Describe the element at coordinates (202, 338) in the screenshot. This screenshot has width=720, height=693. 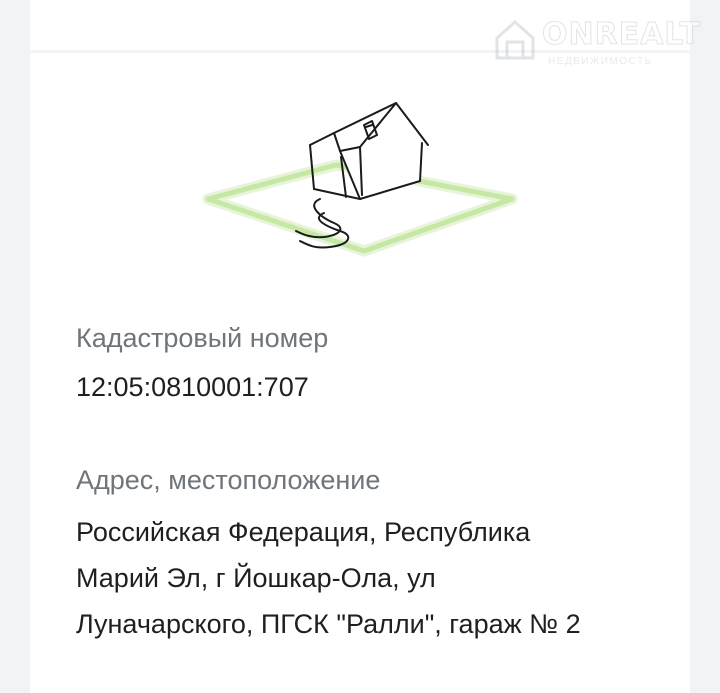
I see `cadastral-number-label: Кадастровый номер` at that location.